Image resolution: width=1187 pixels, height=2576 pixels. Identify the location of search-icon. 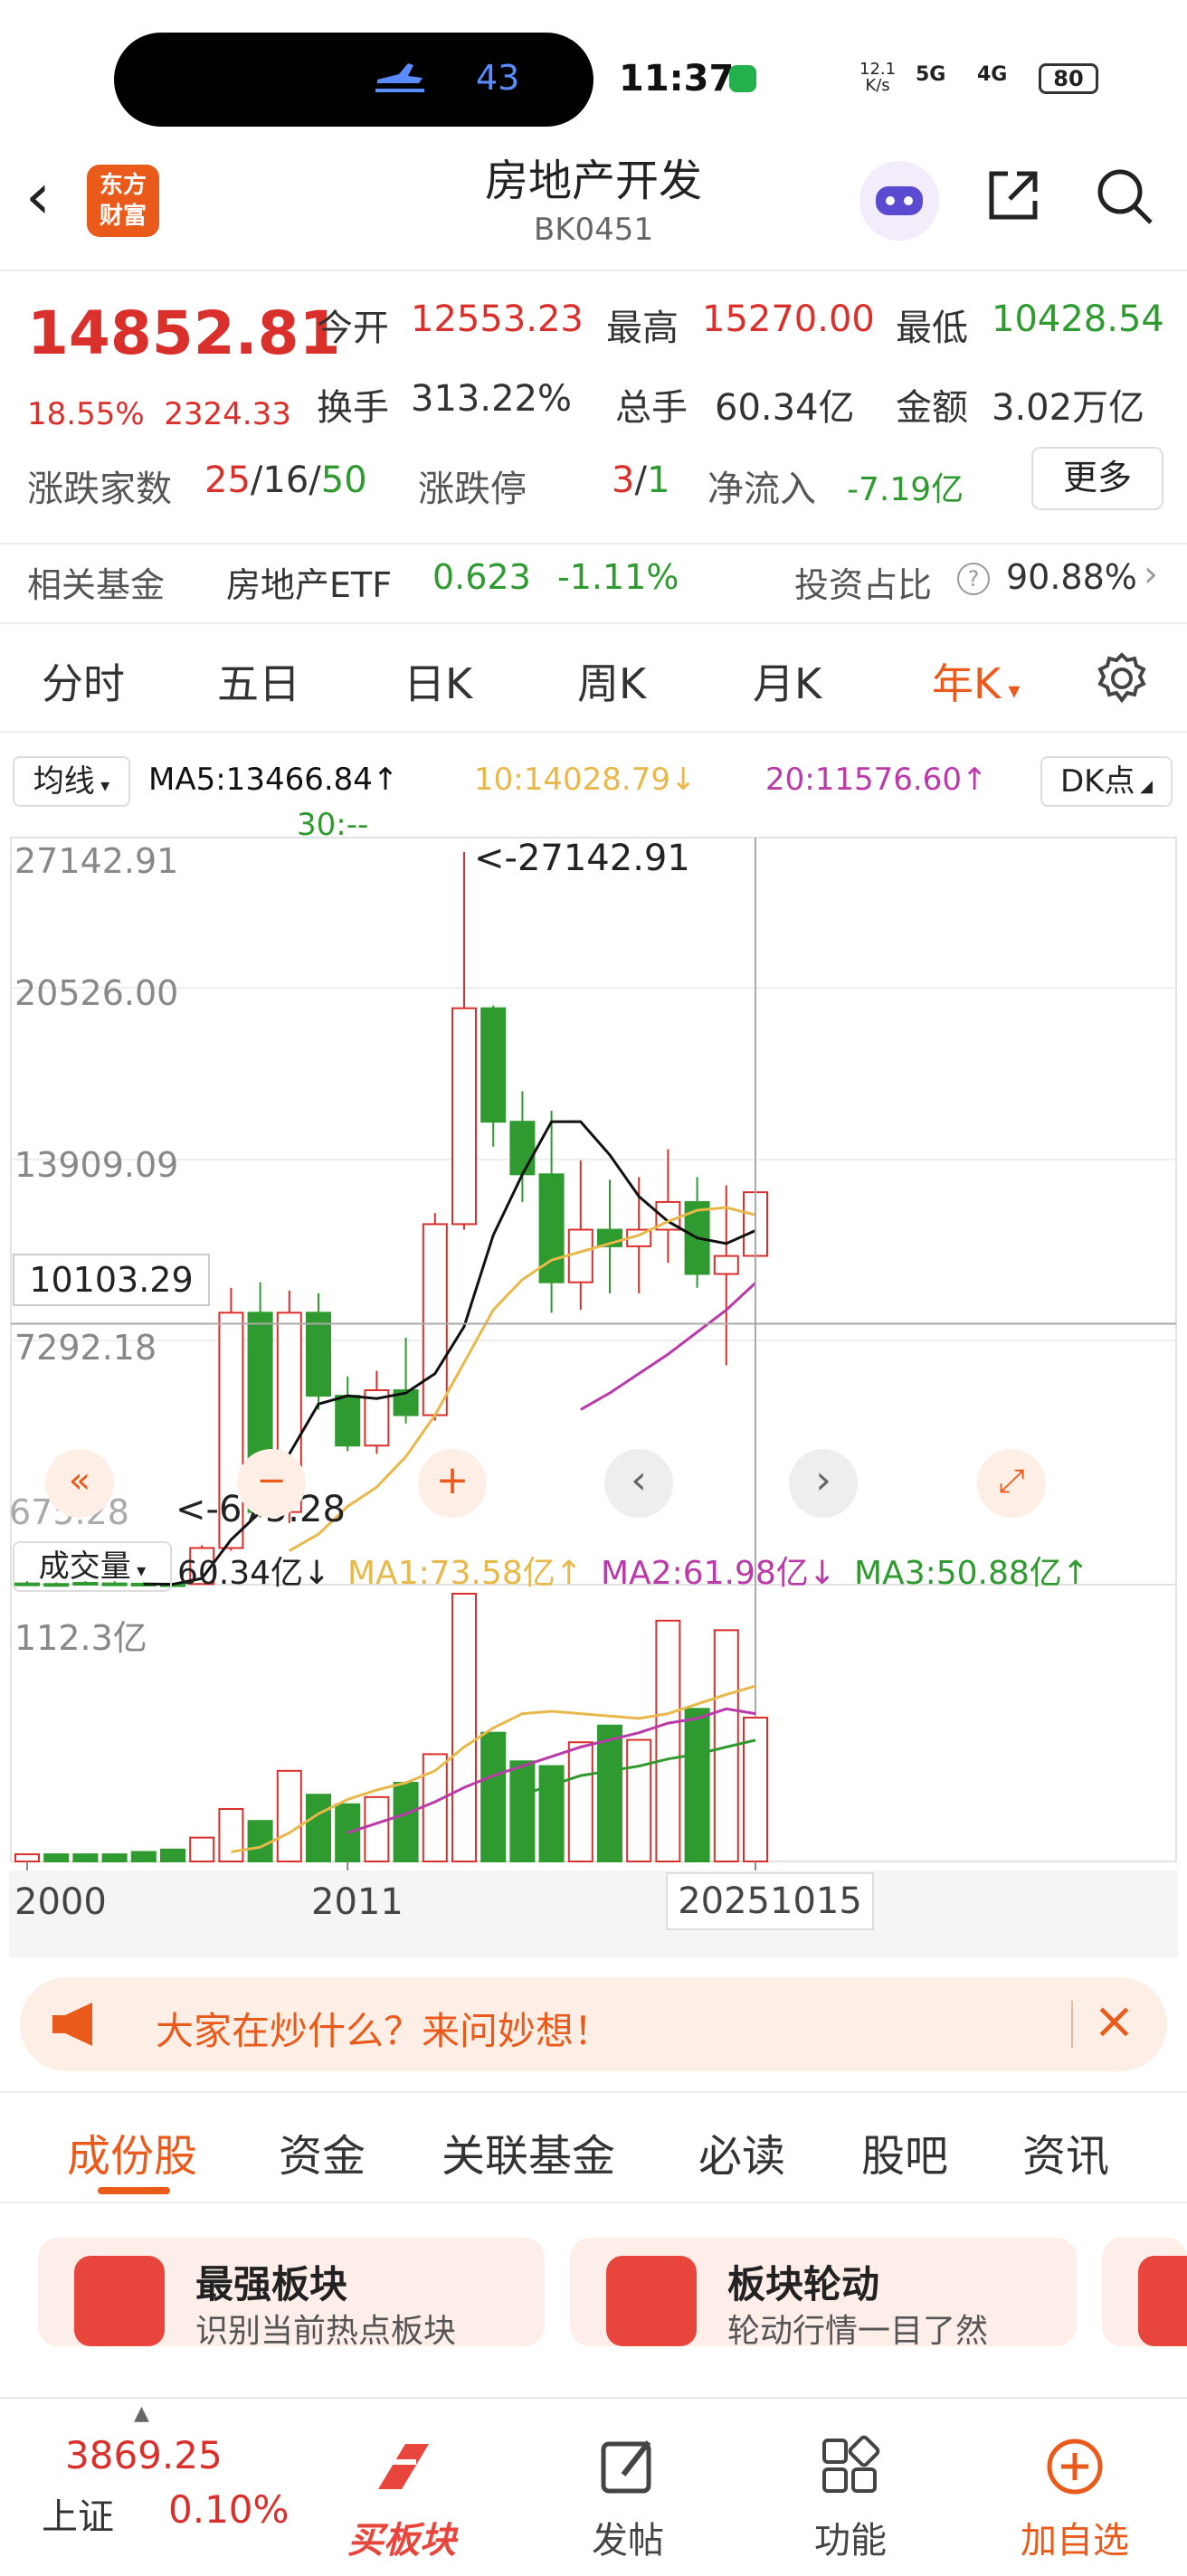
(1123, 196).